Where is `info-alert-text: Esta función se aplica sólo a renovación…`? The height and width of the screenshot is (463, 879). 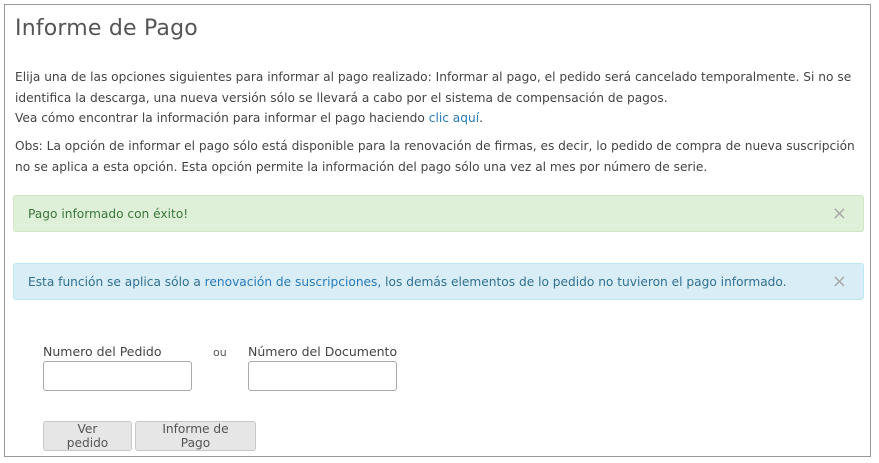
info-alert-text: Esta función se aplica sólo a renovación… is located at coordinates (407, 282).